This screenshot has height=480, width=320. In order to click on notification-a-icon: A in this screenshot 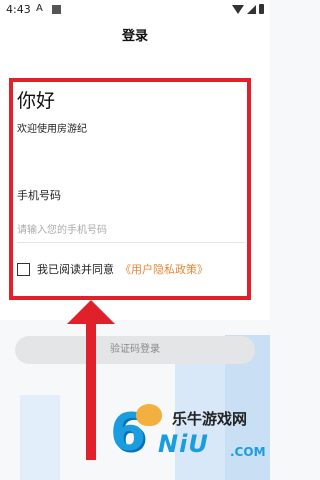, I will do `click(39, 8)`.